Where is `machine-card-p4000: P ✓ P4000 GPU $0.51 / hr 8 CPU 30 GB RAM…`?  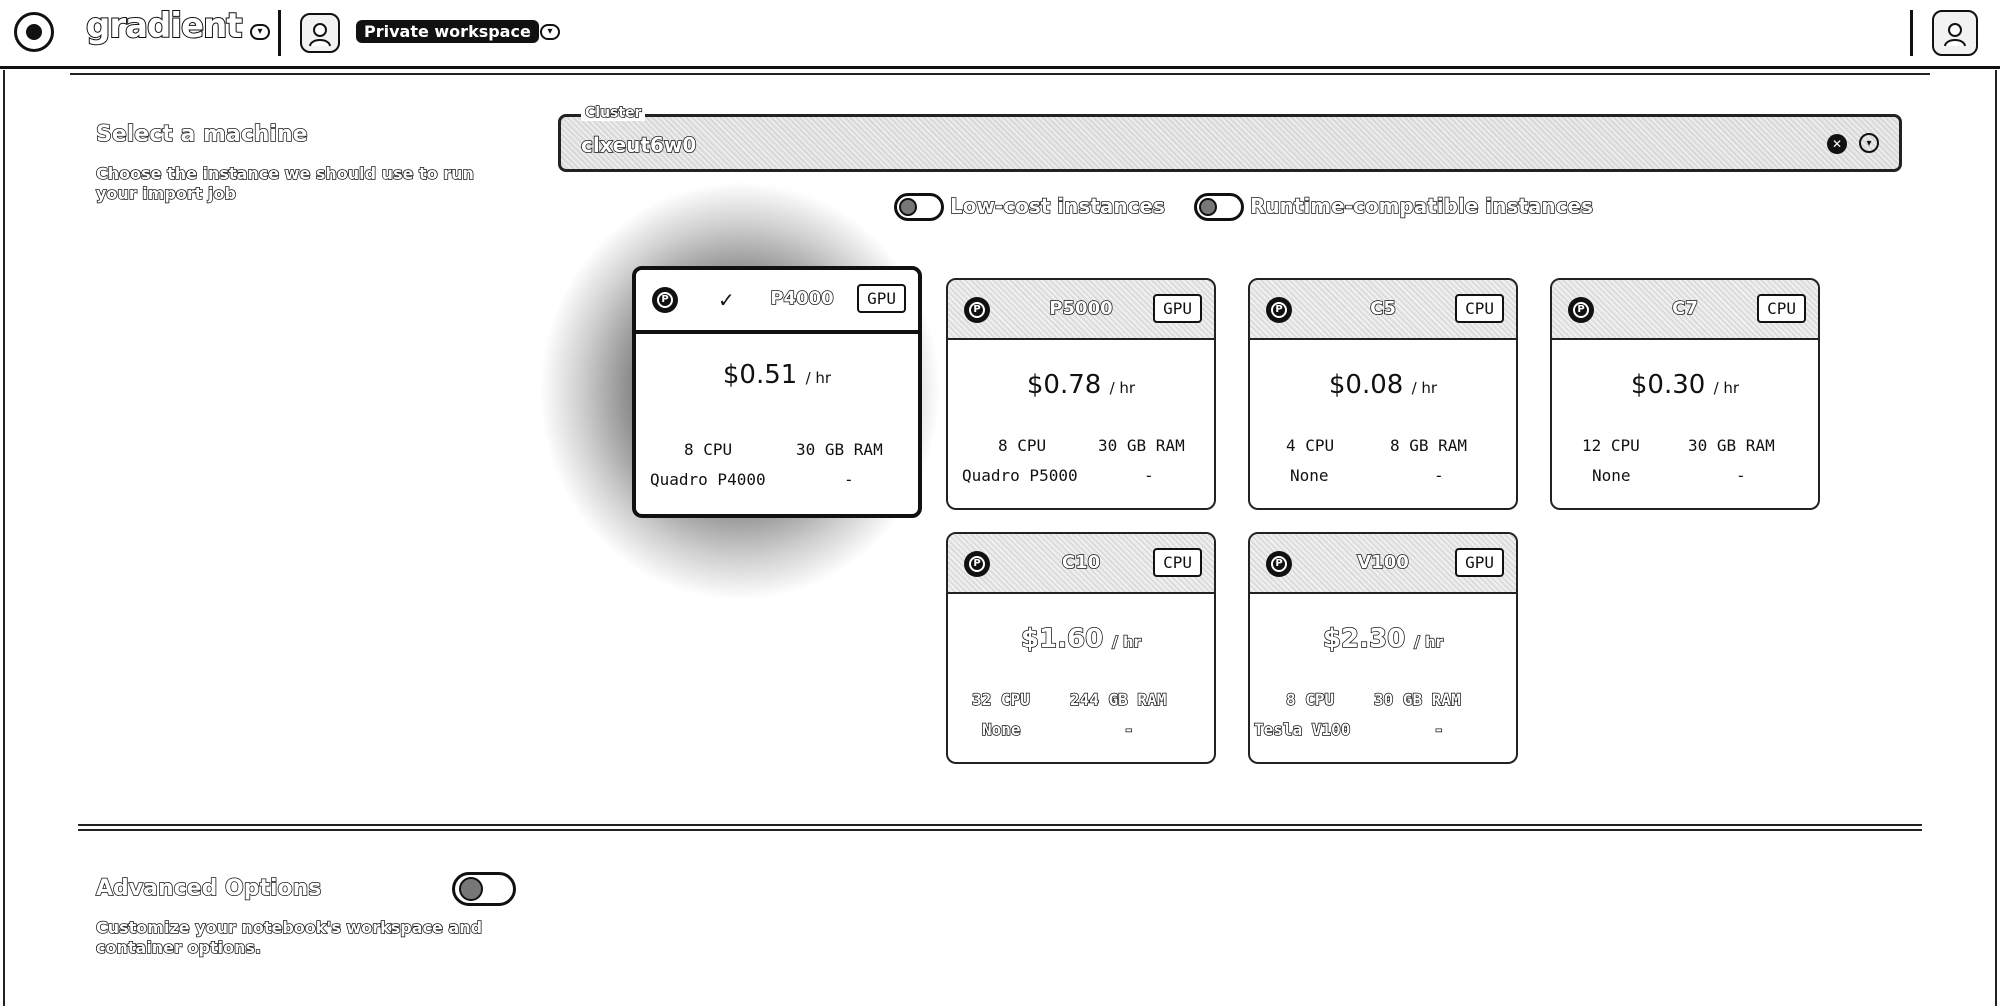
machine-card-p4000: P ✓ P4000 GPU $0.51 / hr 8 CPU 30 GB RAM… is located at coordinates (777, 392).